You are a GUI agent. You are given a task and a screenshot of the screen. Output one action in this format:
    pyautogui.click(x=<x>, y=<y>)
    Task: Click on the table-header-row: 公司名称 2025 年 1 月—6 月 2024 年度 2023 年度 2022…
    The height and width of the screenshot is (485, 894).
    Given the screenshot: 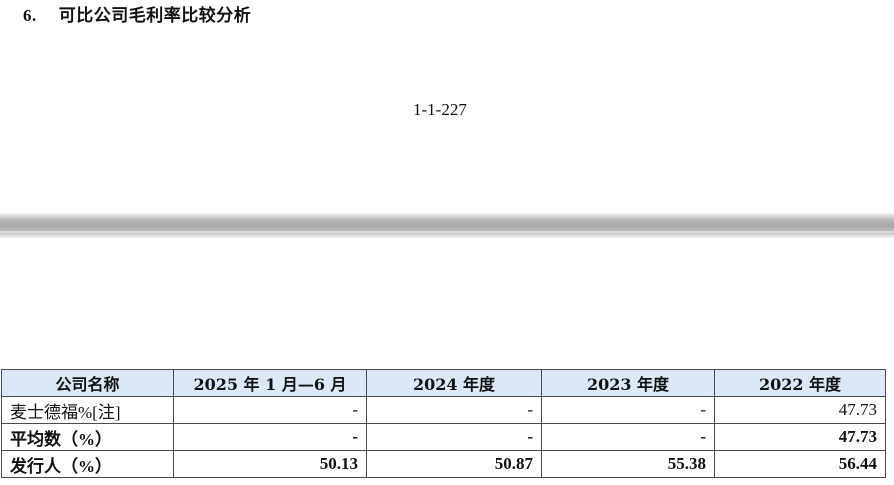 What is the action you would take?
    pyautogui.click(x=443, y=383)
    